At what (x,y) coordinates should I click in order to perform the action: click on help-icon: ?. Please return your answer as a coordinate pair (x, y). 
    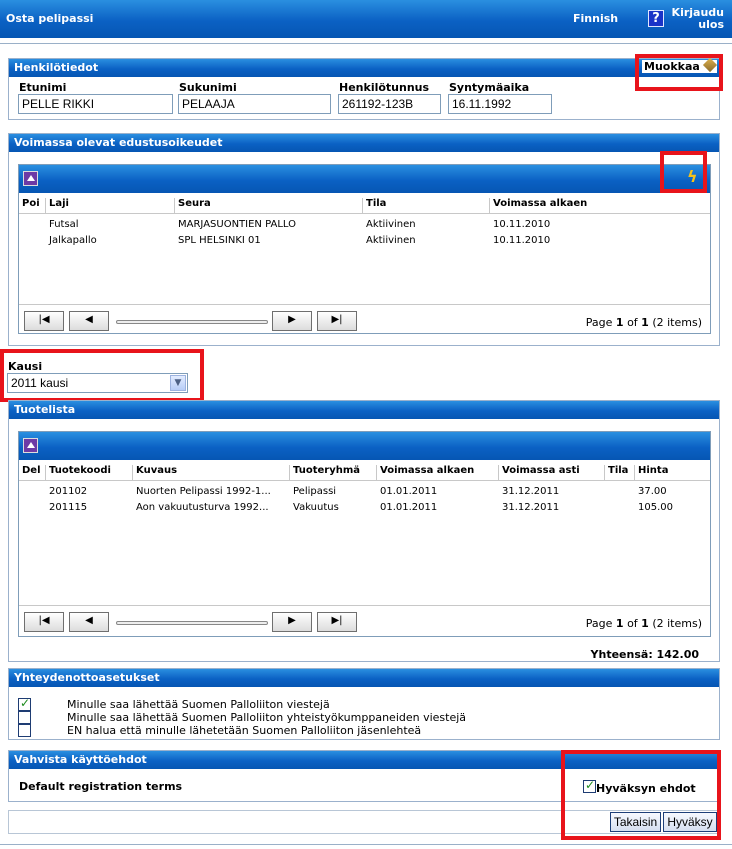
    Looking at the image, I should click on (656, 18).